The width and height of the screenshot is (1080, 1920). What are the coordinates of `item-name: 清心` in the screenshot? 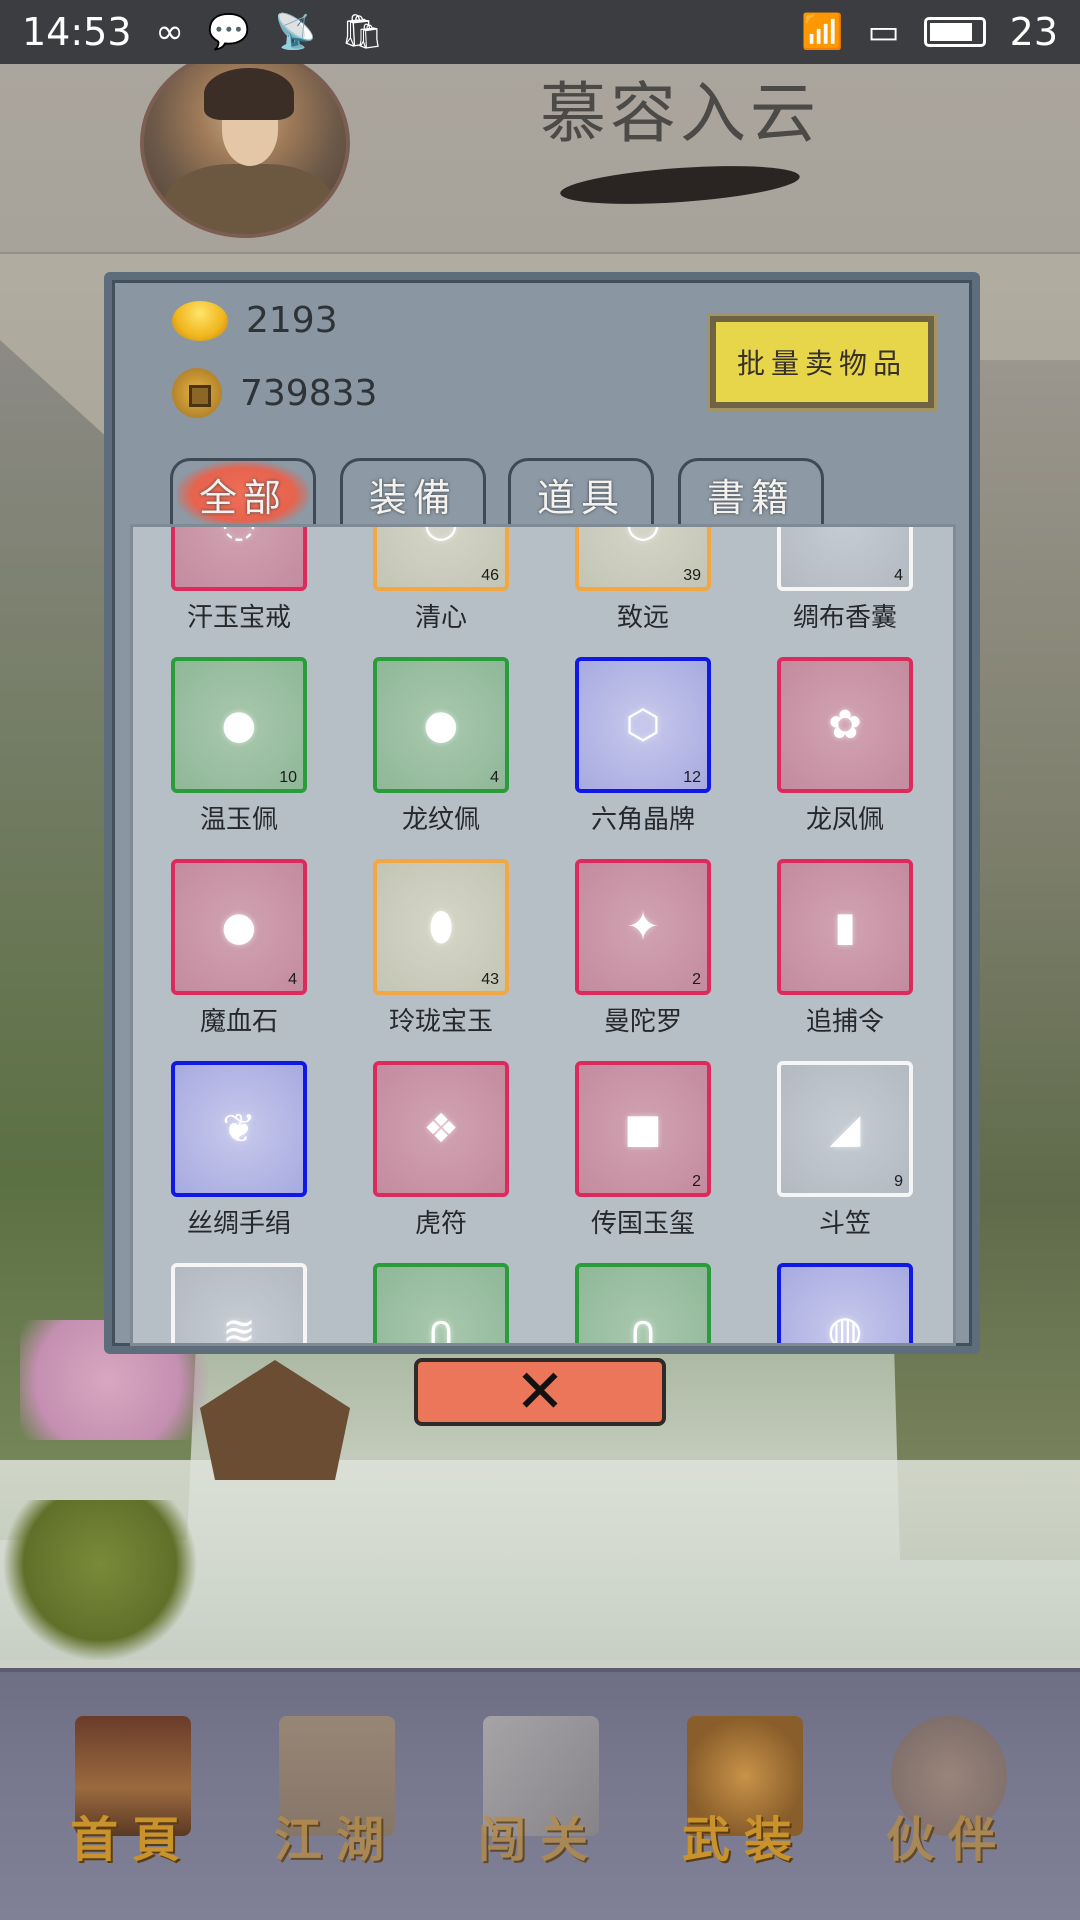 It's located at (440, 618).